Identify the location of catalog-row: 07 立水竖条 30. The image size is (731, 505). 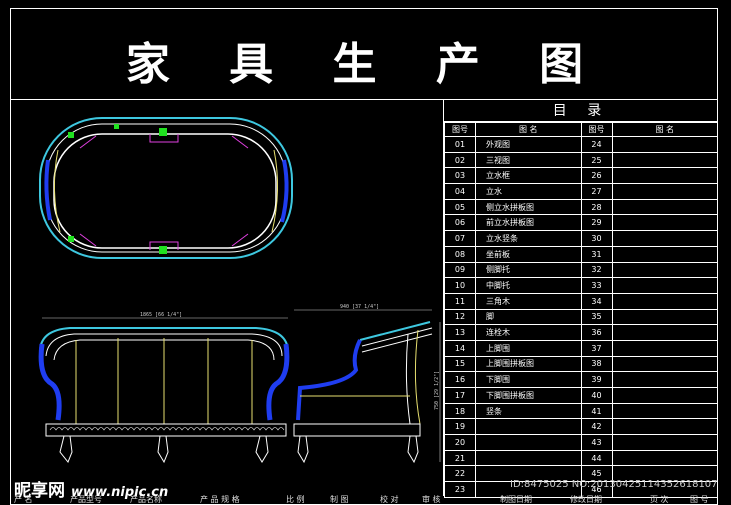
(581, 238).